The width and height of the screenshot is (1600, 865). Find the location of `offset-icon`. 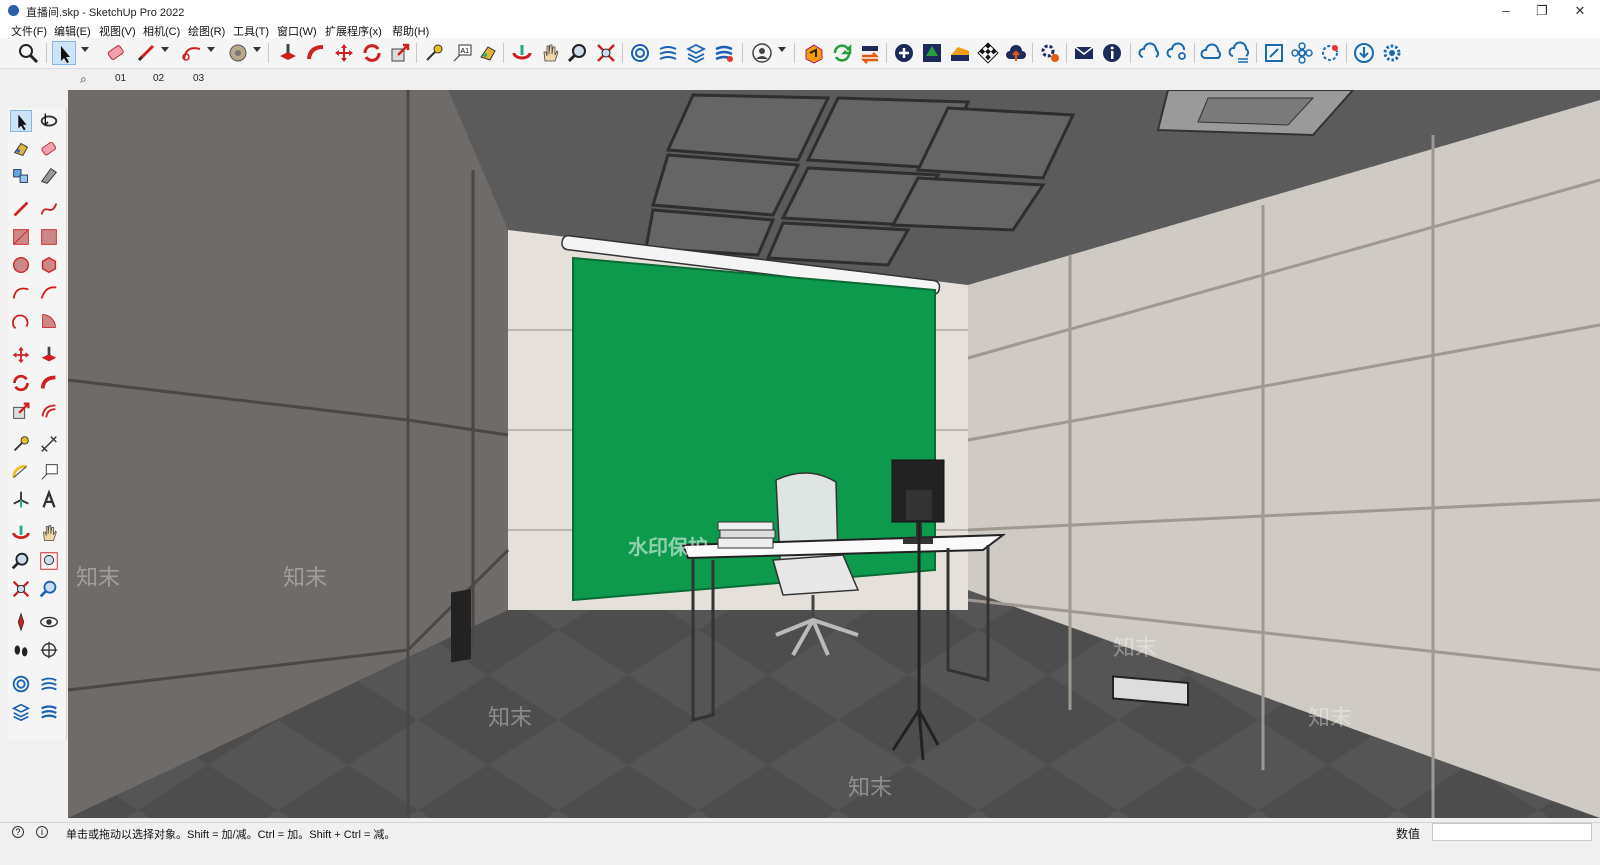

offset-icon is located at coordinates (49, 411).